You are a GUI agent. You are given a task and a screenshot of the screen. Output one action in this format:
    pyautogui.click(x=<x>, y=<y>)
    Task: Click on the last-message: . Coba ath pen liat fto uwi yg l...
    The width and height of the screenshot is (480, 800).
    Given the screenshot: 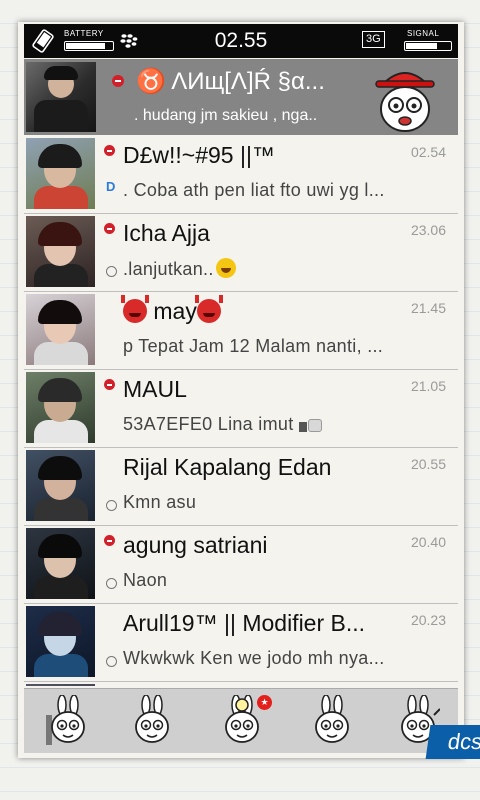 What is the action you would take?
    pyautogui.click(x=254, y=190)
    